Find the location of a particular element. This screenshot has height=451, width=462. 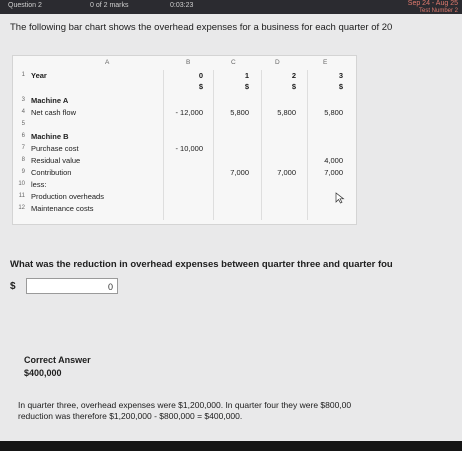

table-row: 8 Residual value 4,000 is located at coordinates (184, 161).